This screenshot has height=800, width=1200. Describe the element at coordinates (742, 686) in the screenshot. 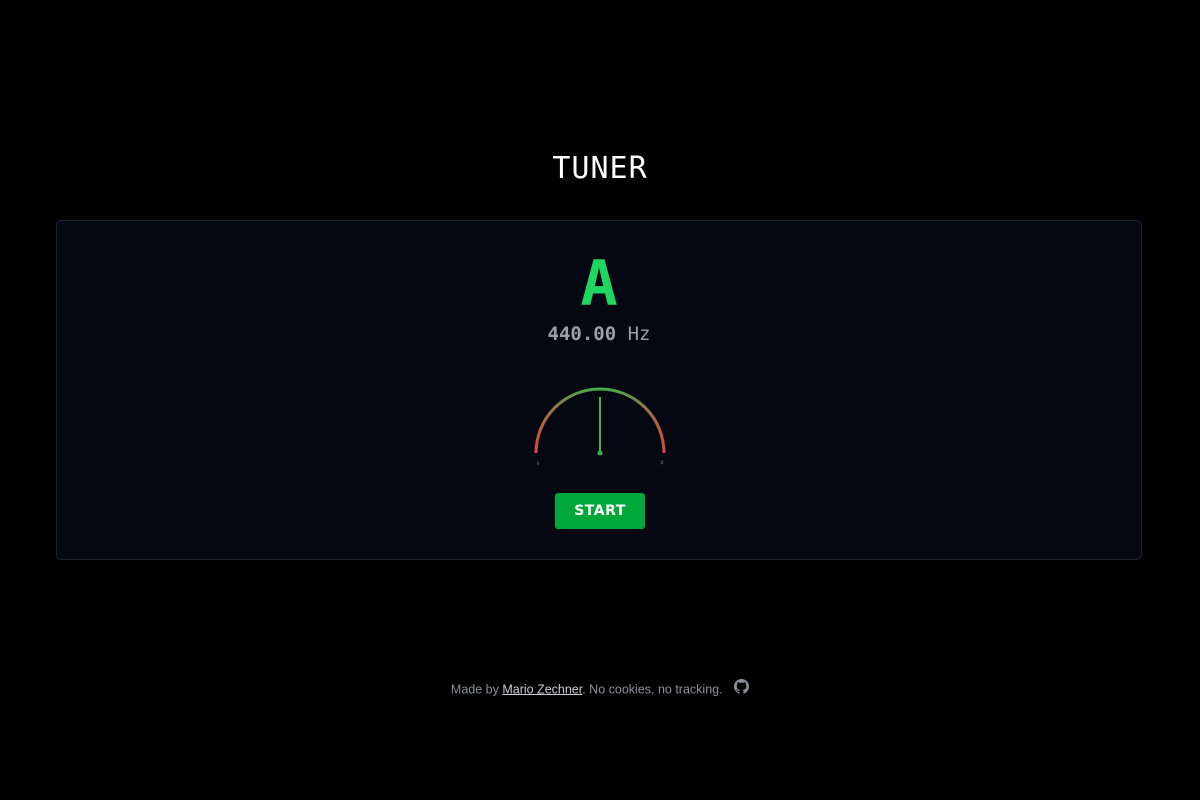

I see `github-icon` at that location.